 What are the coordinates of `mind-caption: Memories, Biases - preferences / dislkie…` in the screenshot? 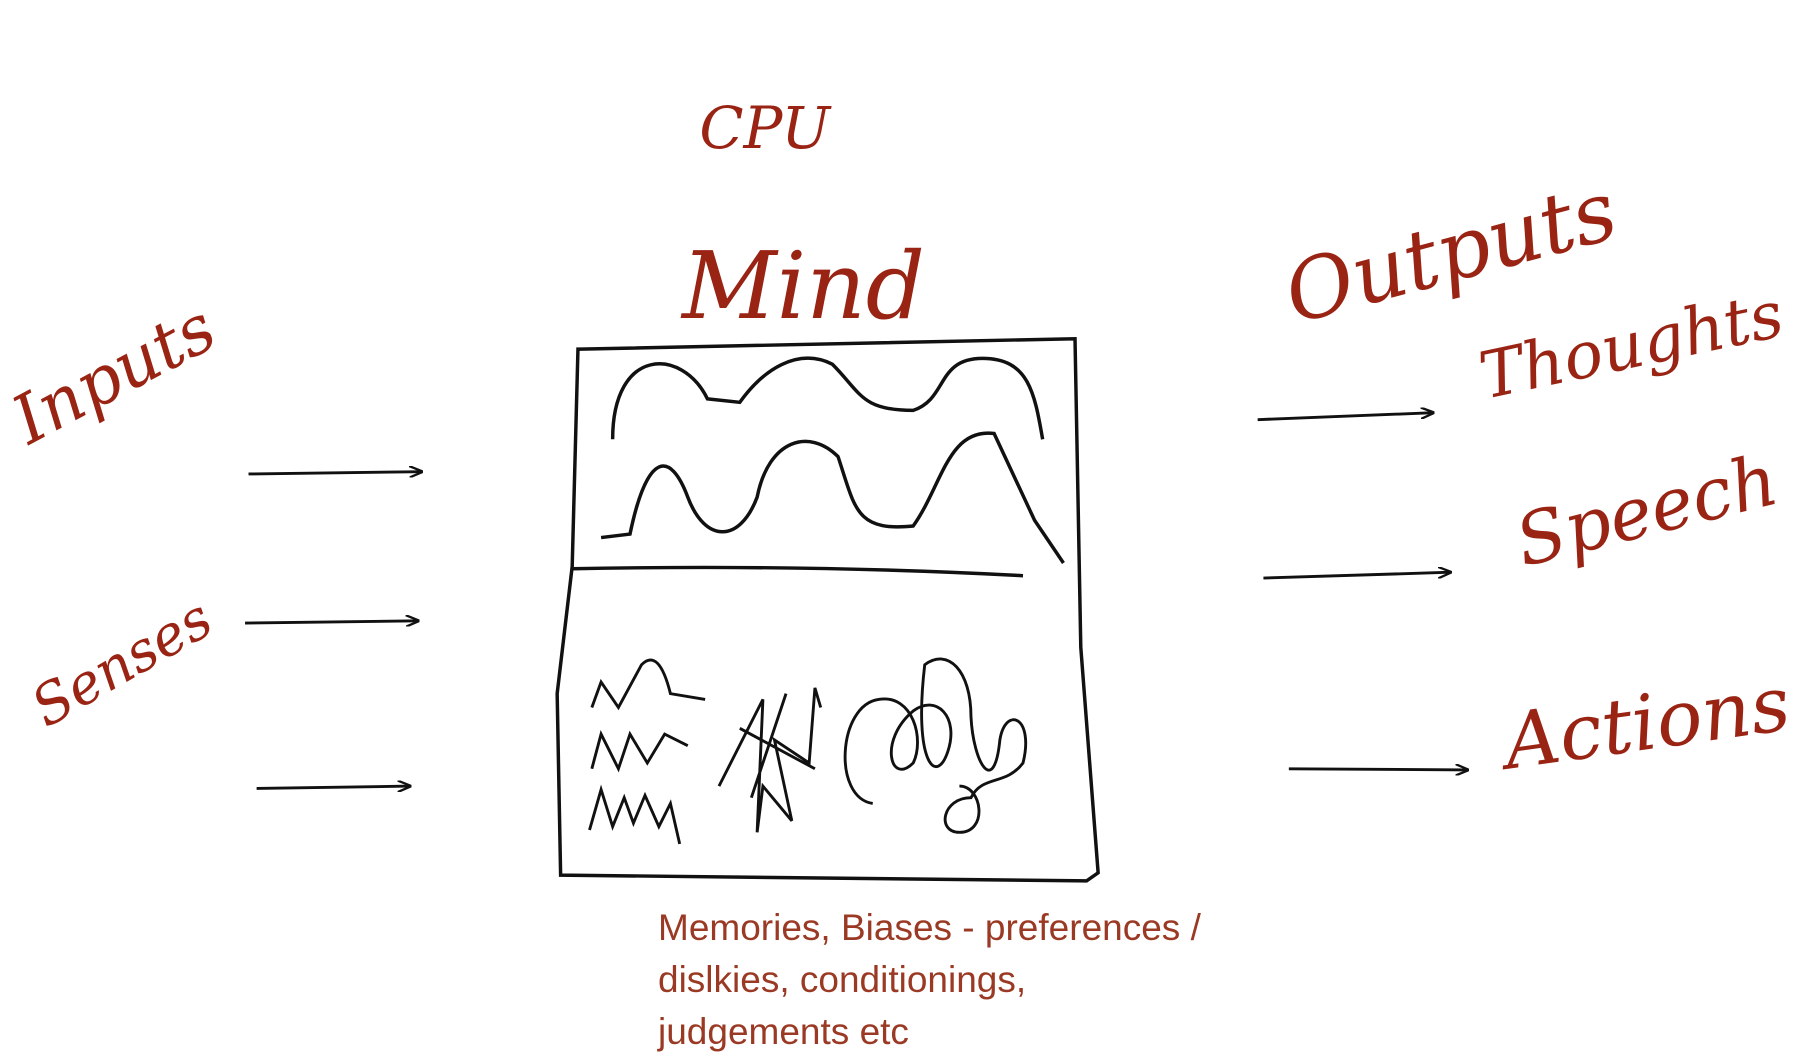 It's located at (1008, 980).